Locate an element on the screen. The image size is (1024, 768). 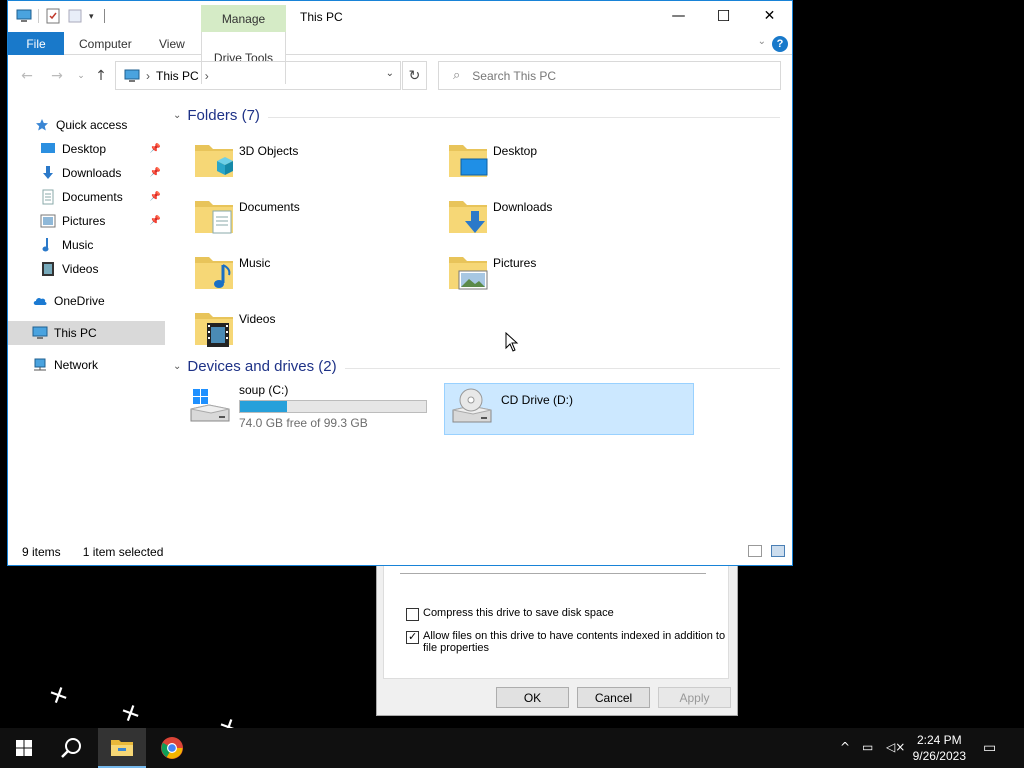
window-title: This PC is located at coordinates (321, 17).